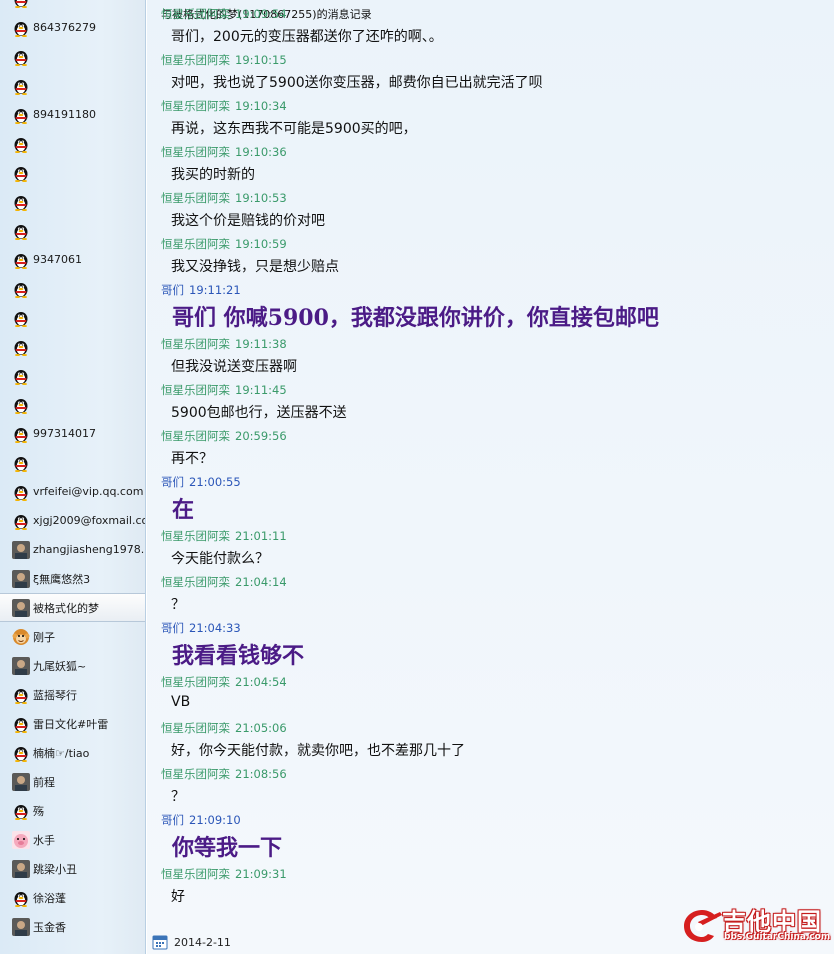 The width and height of the screenshot is (834, 954). I want to click on monkey-avatar-icon, so click(21, 637).